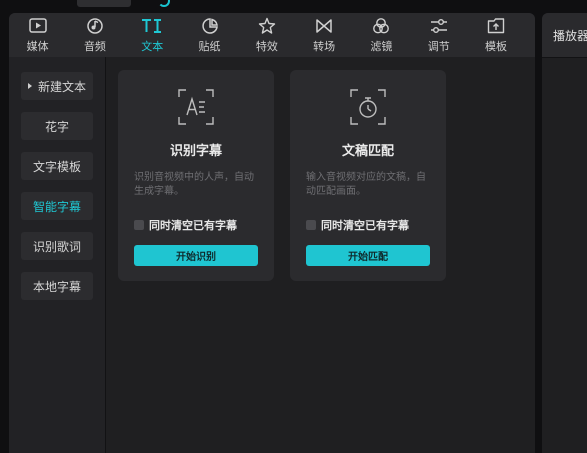 The width and height of the screenshot is (587, 453). What do you see at coordinates (95, 26) in the screenshot?
I see `audio-icon` at bounding box center [95, 26].